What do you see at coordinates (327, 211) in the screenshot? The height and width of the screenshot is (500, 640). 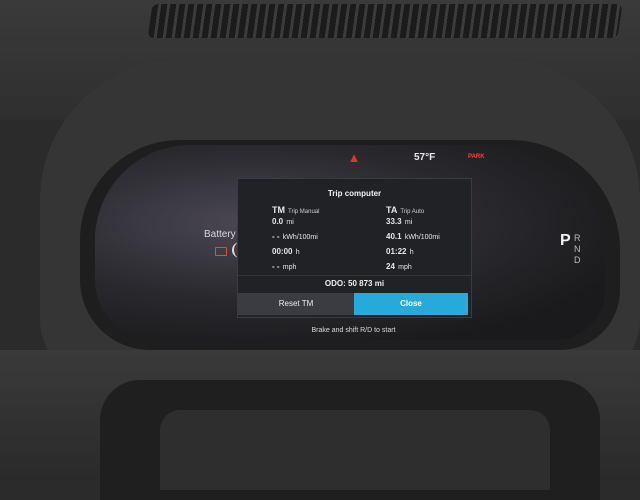 I see `trip-manual-header: TM Trip Manual` at bounding box center [327, 211].